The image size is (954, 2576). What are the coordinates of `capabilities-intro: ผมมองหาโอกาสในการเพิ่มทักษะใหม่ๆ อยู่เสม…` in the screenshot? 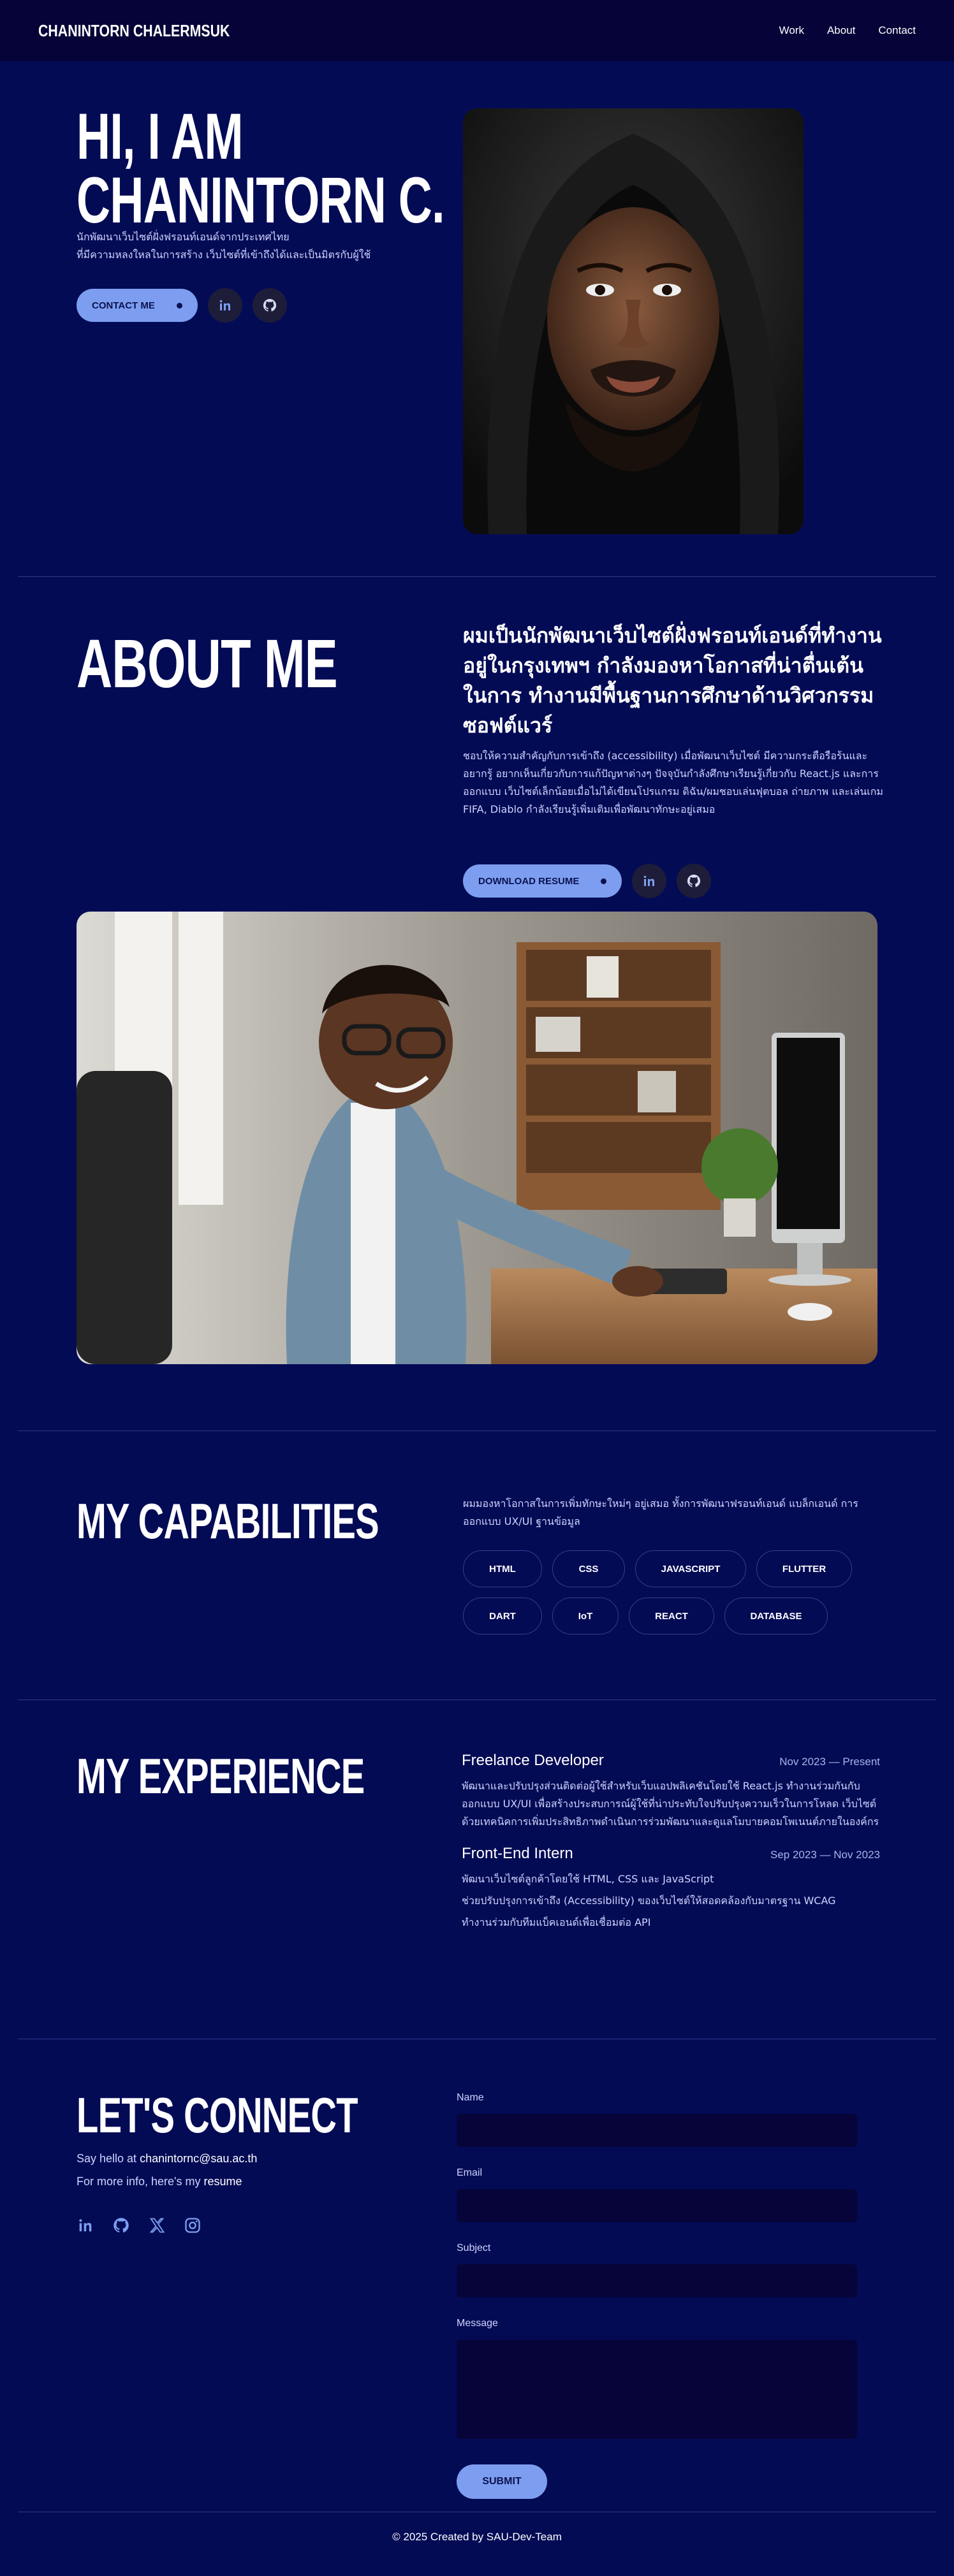 It's located at (660, 1512).